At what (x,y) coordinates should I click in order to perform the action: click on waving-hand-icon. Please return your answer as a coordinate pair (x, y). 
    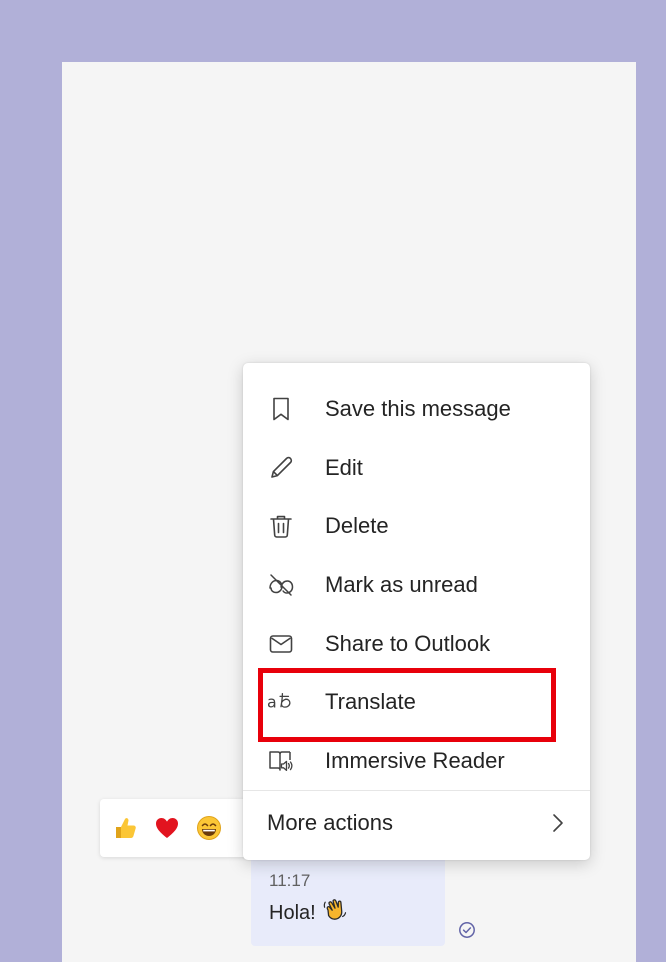
    Looking at the image, I should click on (335, 913).